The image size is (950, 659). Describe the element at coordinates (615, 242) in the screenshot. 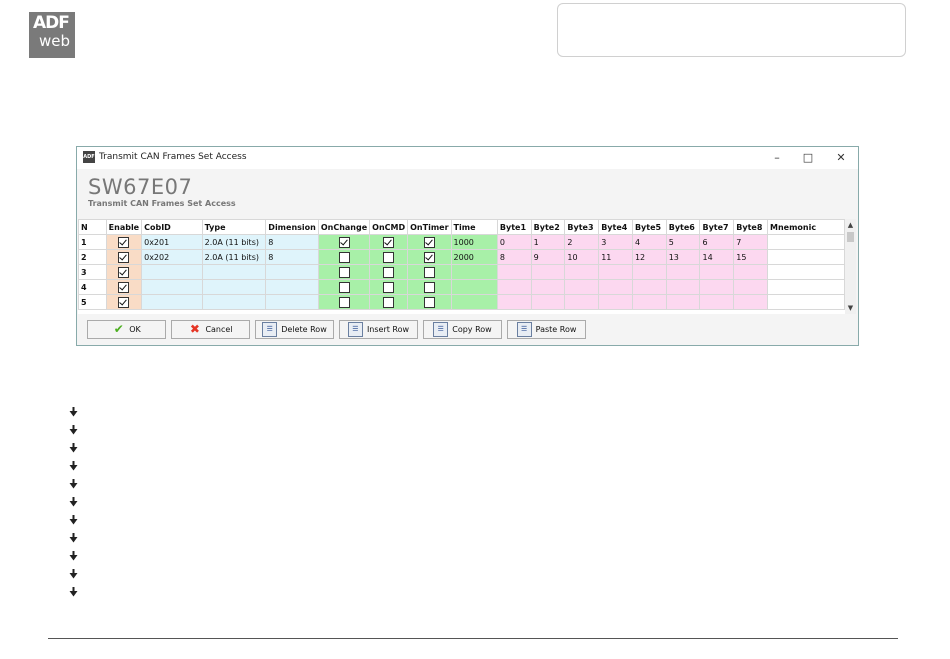

I see `byte4-cell: 3` at that location.